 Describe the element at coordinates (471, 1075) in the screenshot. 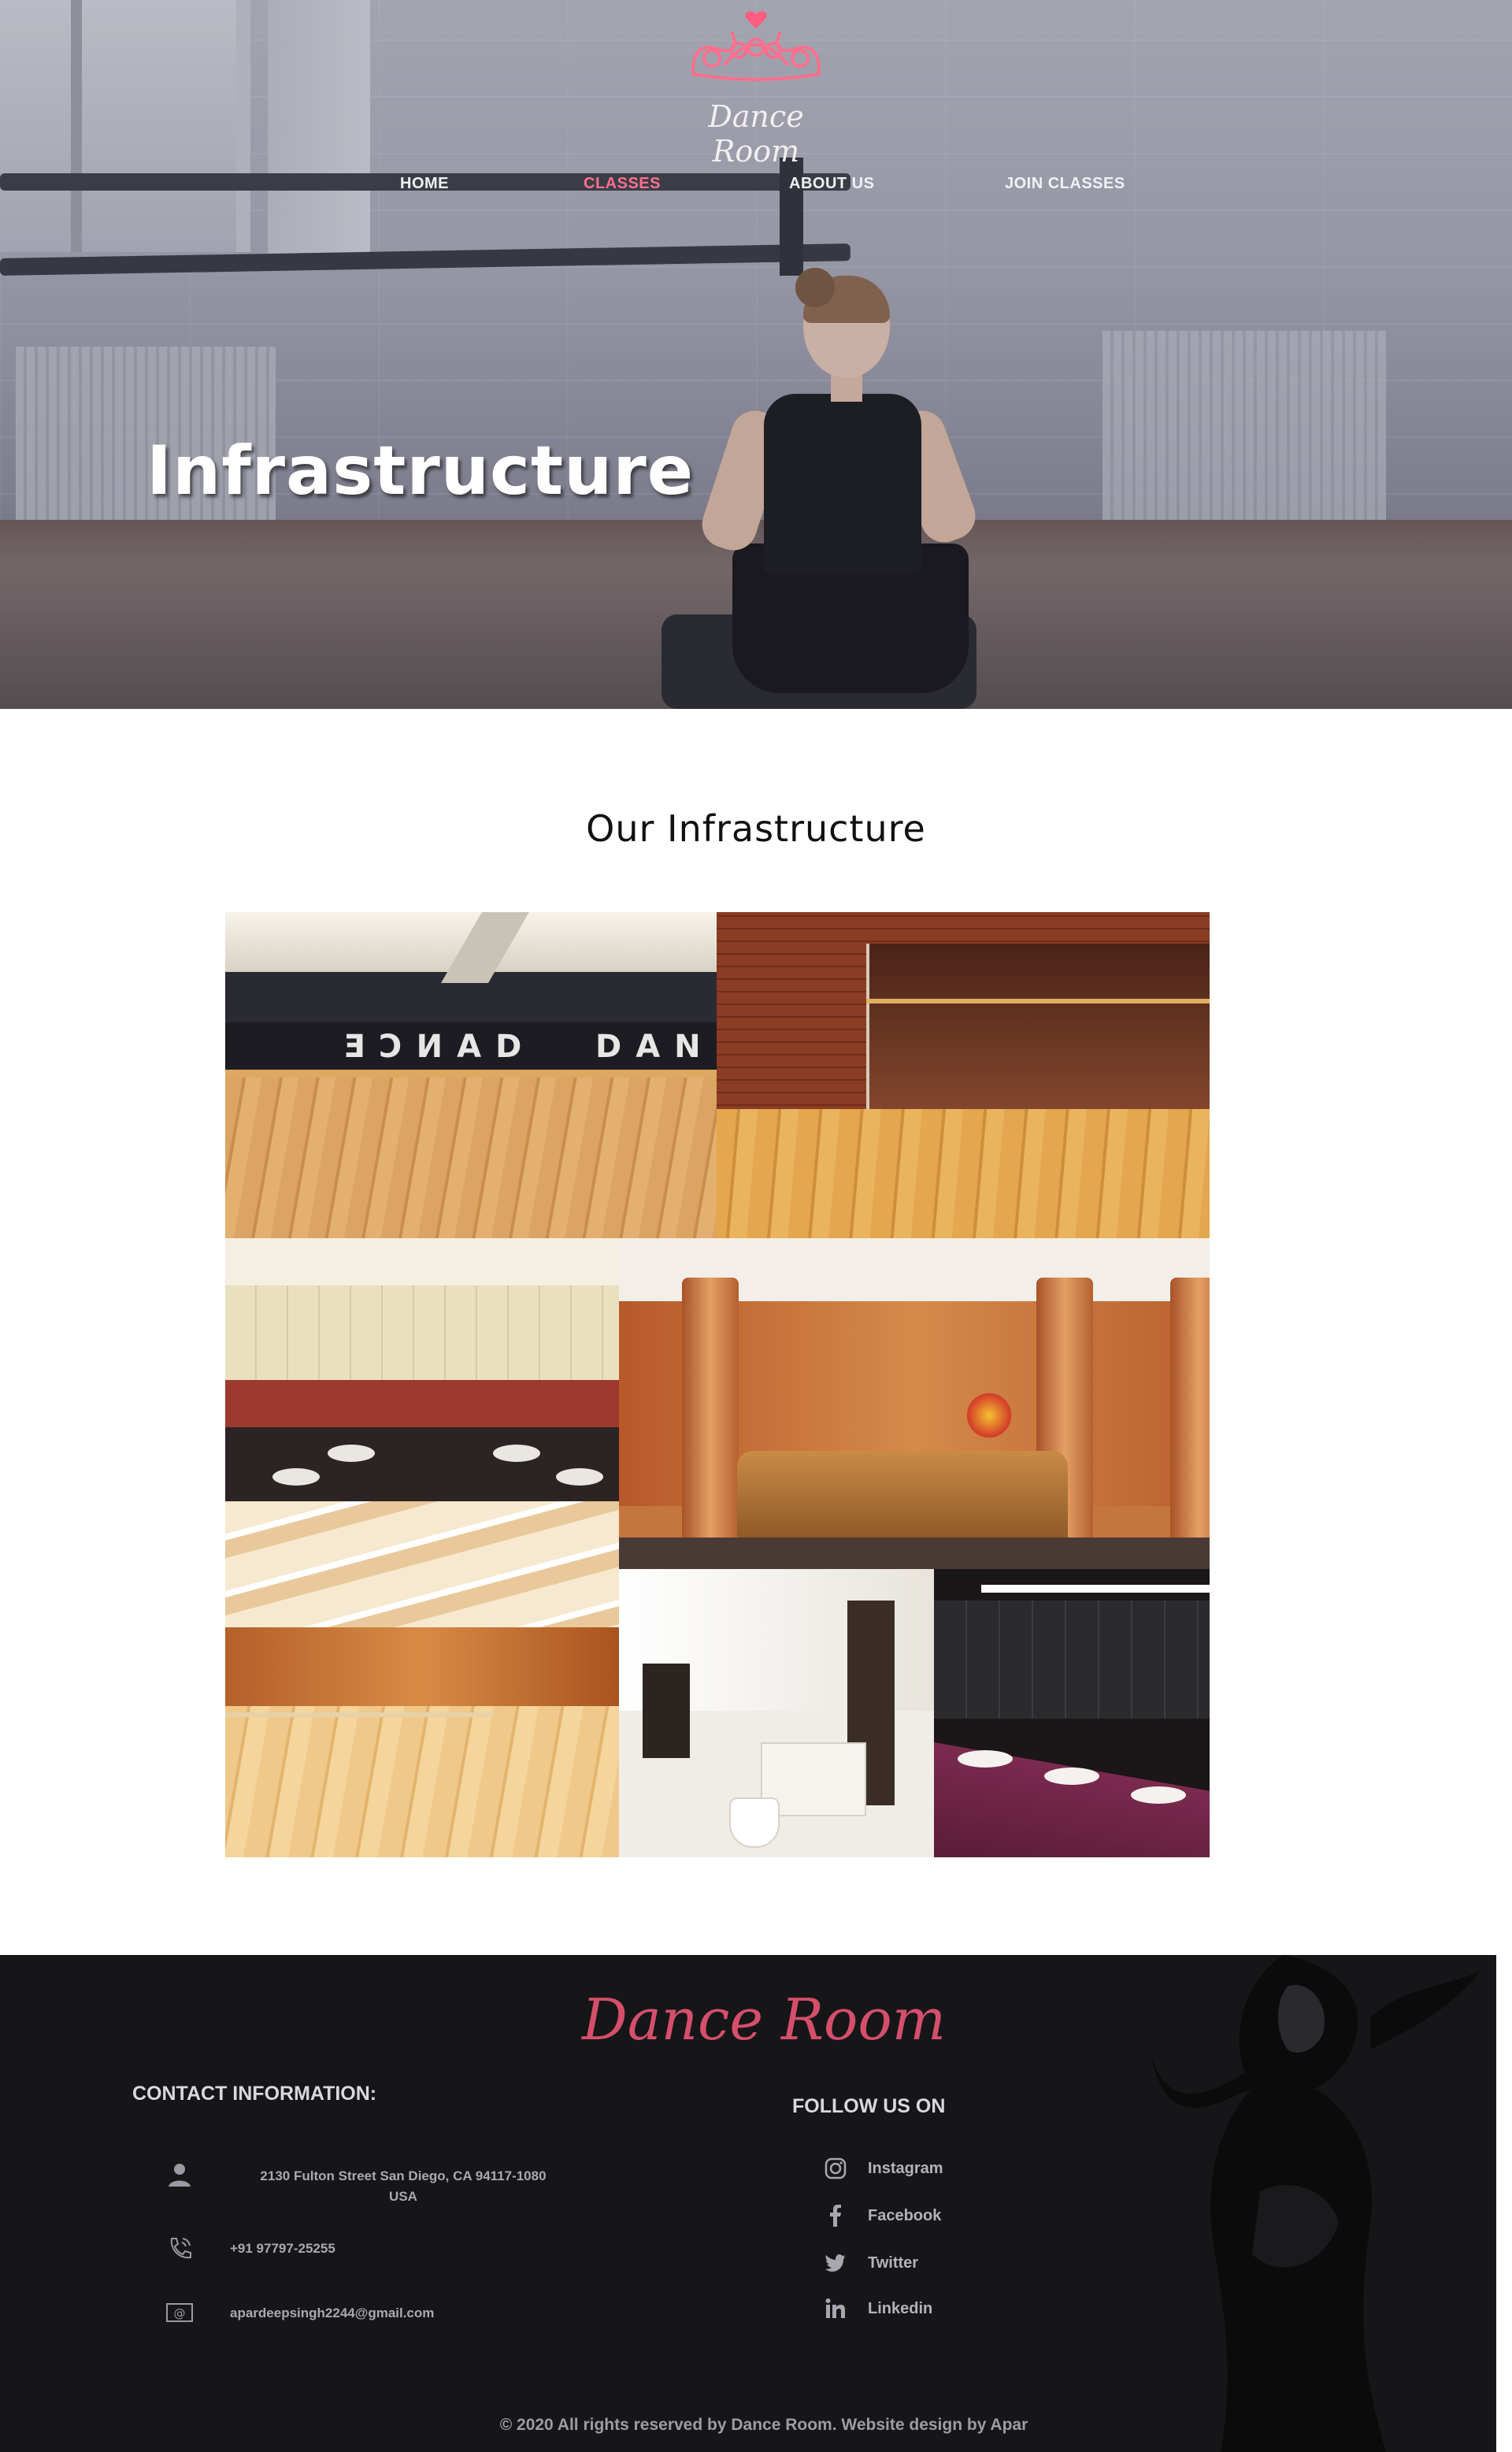

I see `dance-studio-photo: ƎƆИAD DAN` at that location.